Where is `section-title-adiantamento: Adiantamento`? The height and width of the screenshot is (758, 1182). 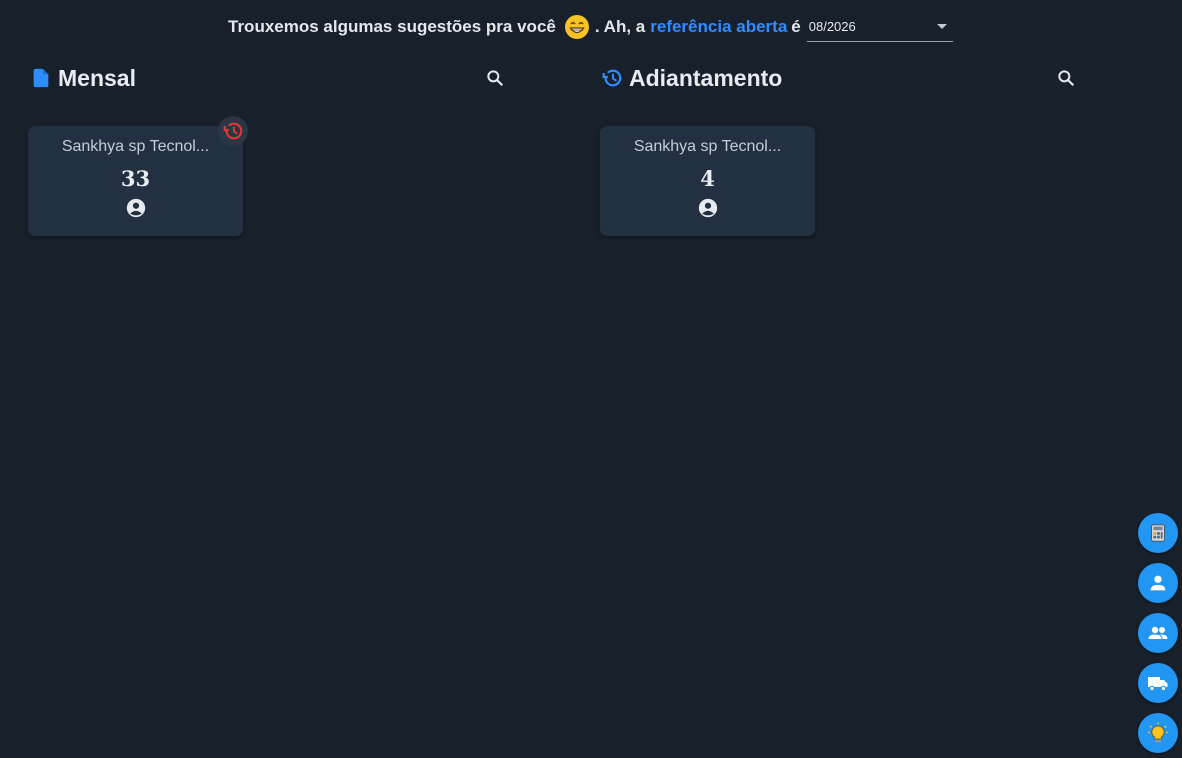
section-title-adiantamento: Adiantamento is located at coordinates (691, 78).